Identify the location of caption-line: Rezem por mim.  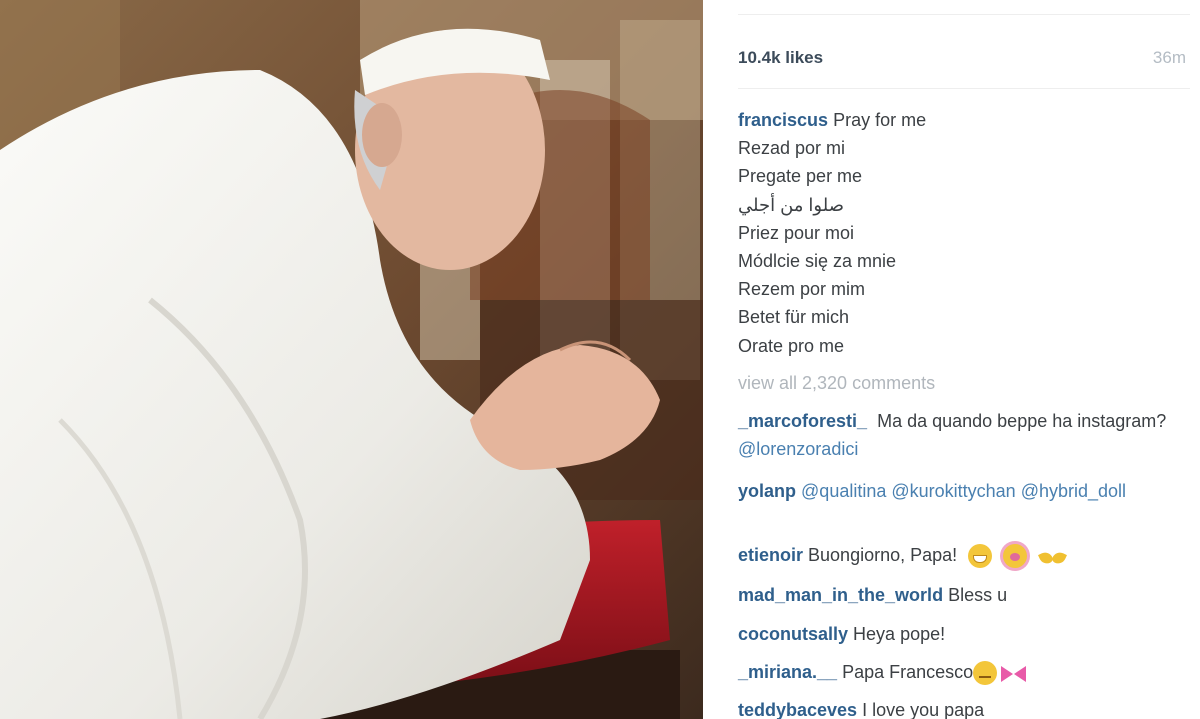
(802, 289).